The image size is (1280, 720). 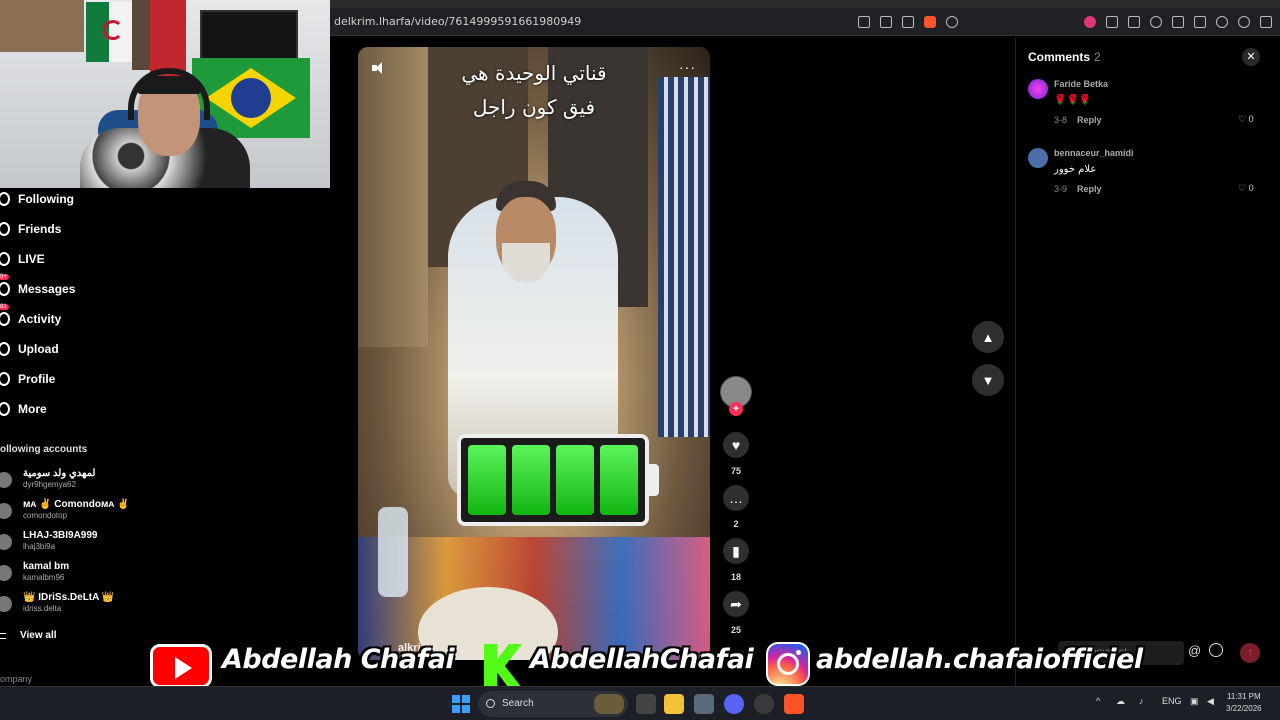 What do you see at coordinates (864, 22) in the screenshot?
I see `reader-icon` at bounding box center [864, 22].